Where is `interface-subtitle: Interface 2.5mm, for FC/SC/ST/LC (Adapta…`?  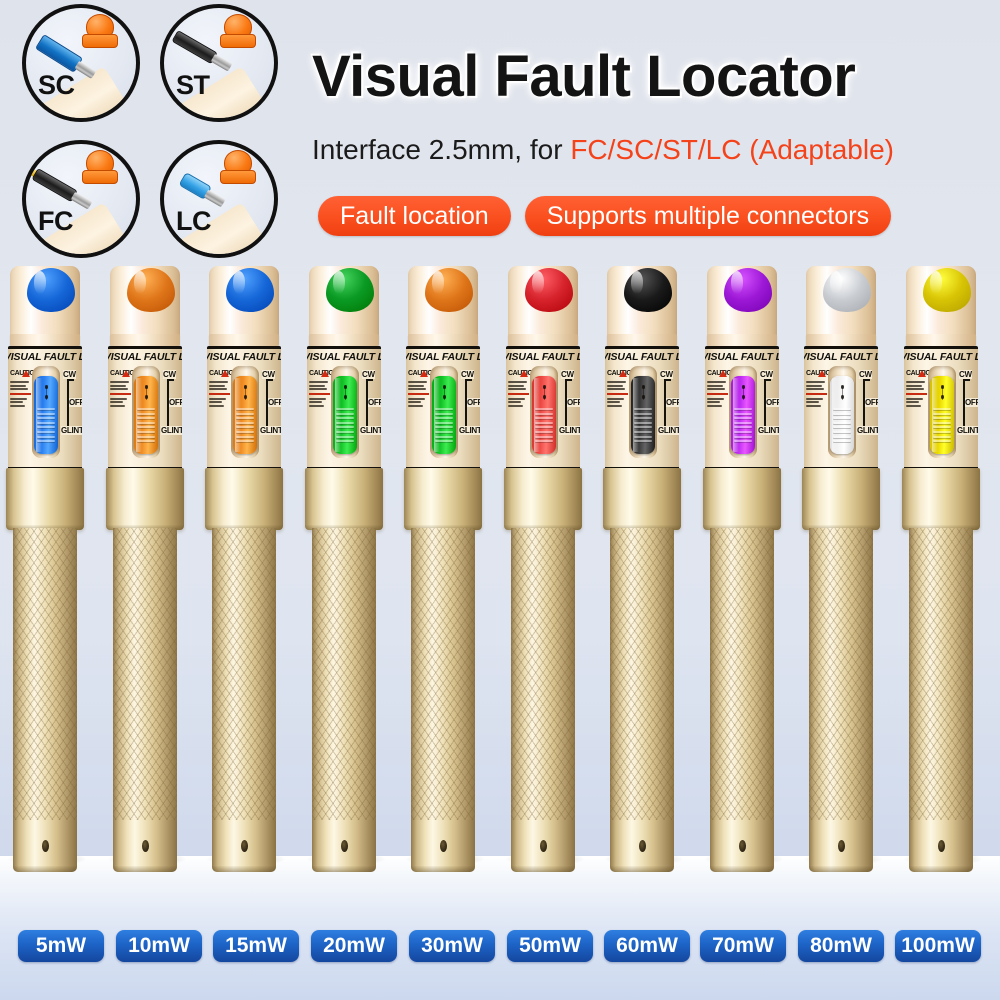 interface-subtitle: Interface 2.5mm, for FC/SC/ST/LC (Adapta… is located at coordinates (650, 150).